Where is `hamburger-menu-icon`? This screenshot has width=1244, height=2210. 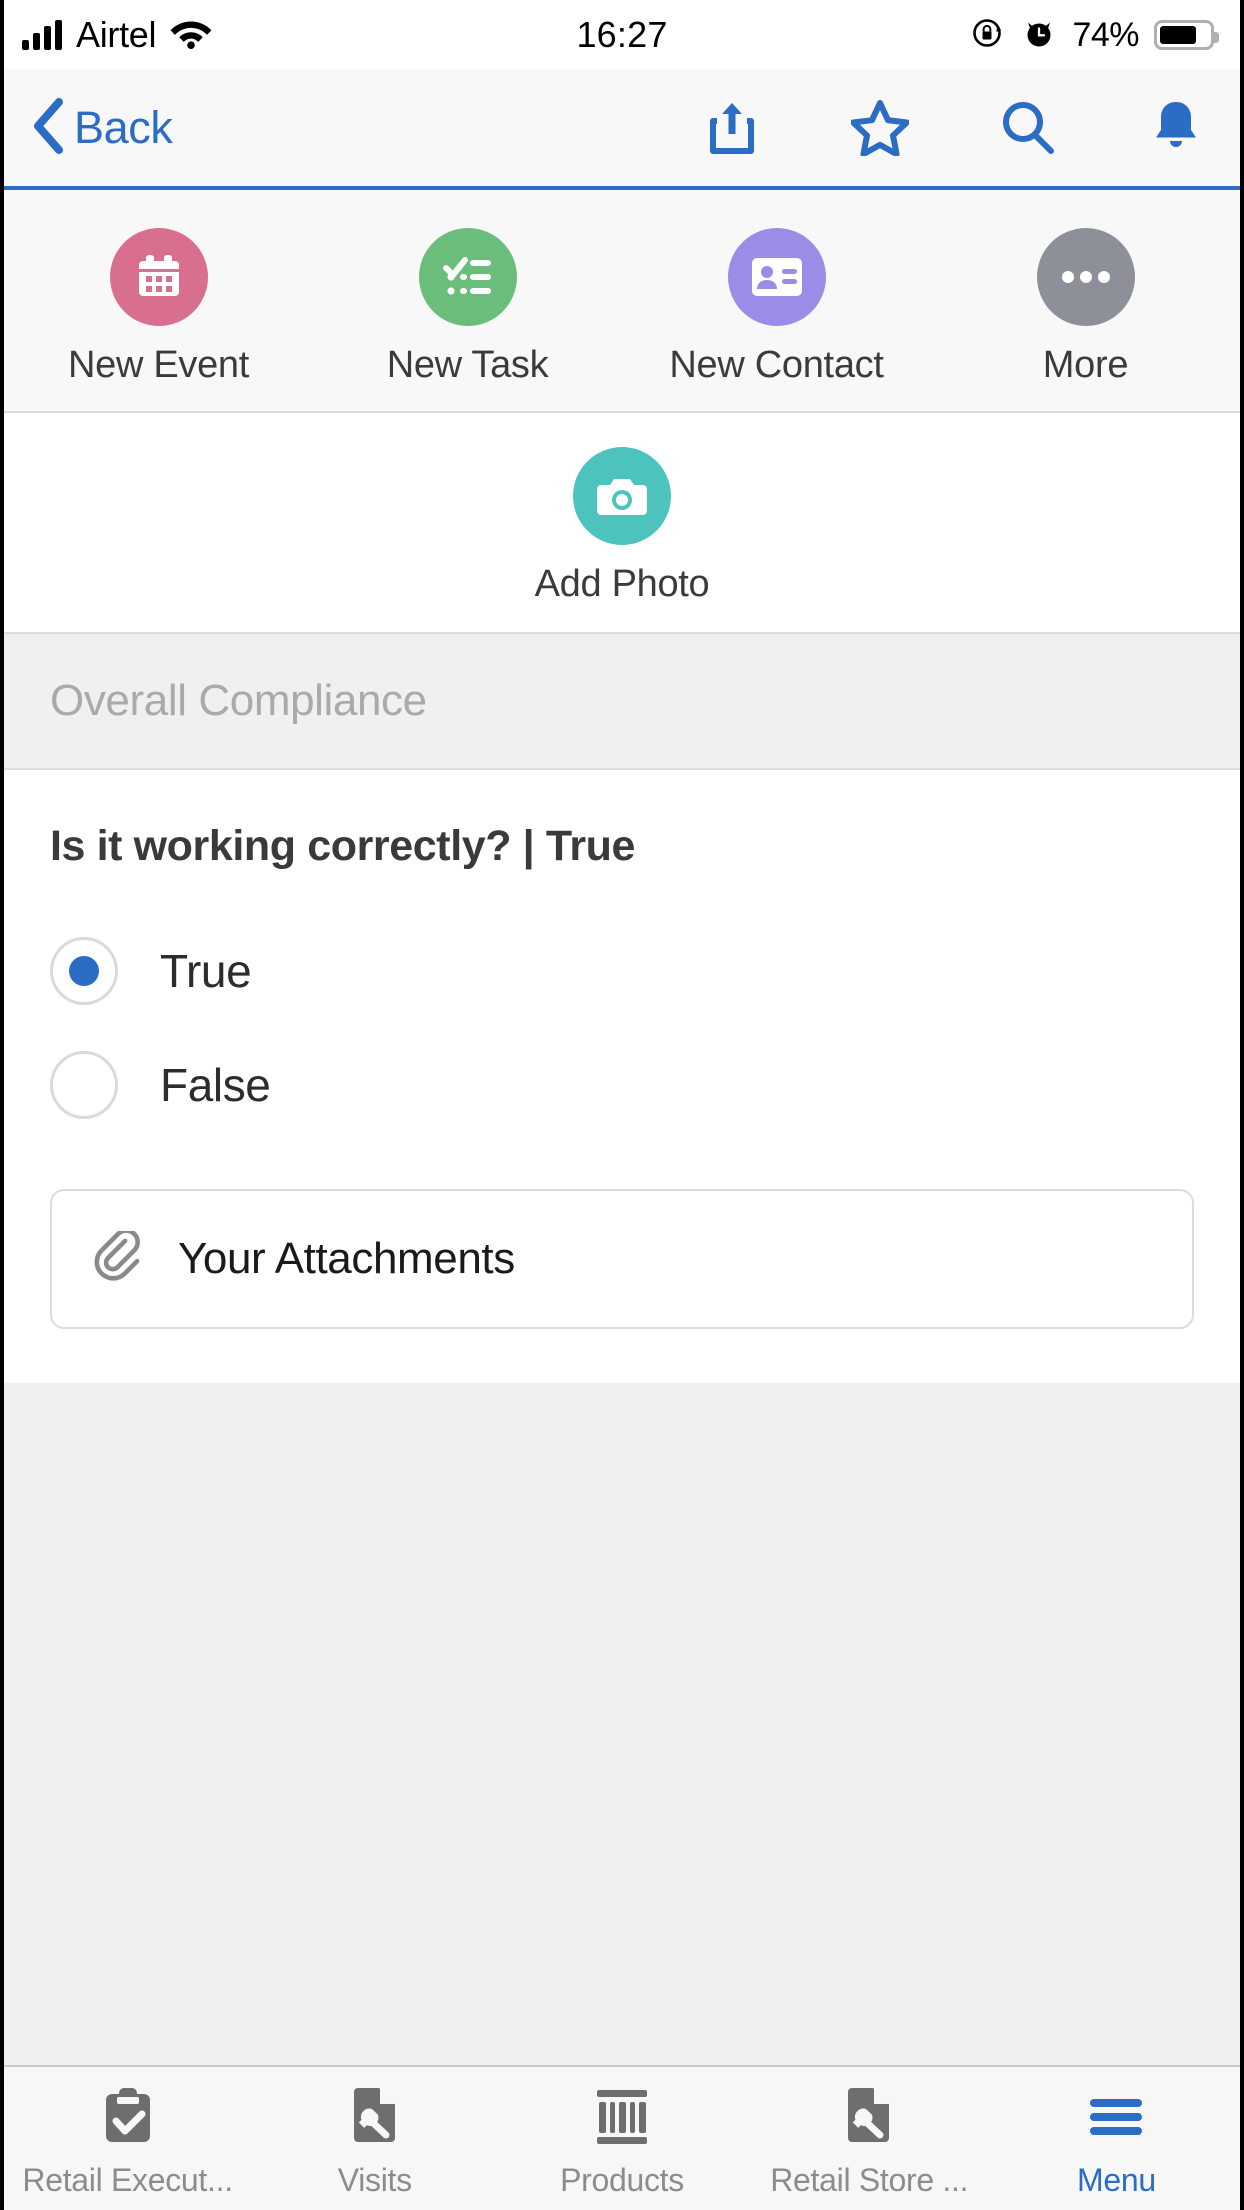 hamburger-menu-icon is located at coordinates (1116, 2117).